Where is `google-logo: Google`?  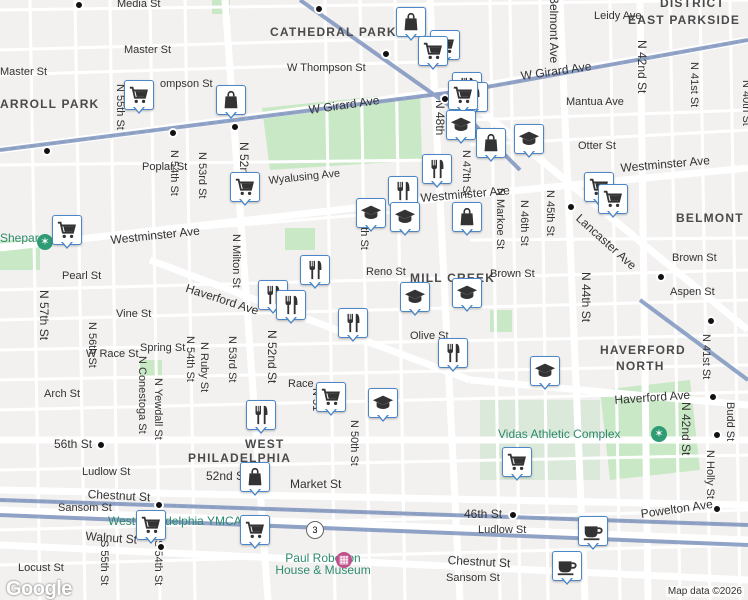
google-logo: Google is located at coordinates (39, 589).